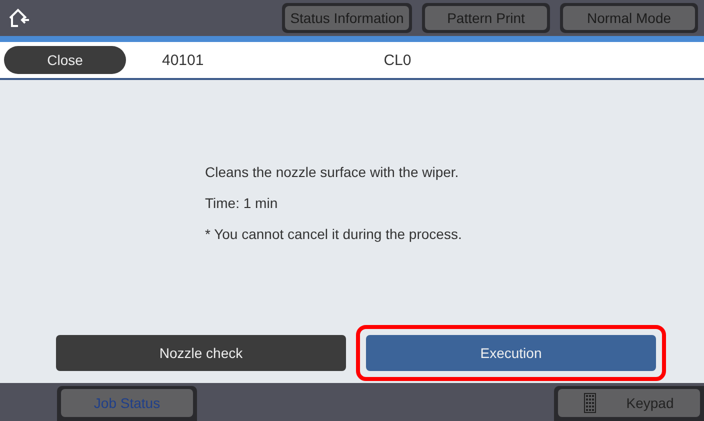  Describe the element at coordinates (398, 60) in the screenshot. I see `item-name: CL0` at that location.